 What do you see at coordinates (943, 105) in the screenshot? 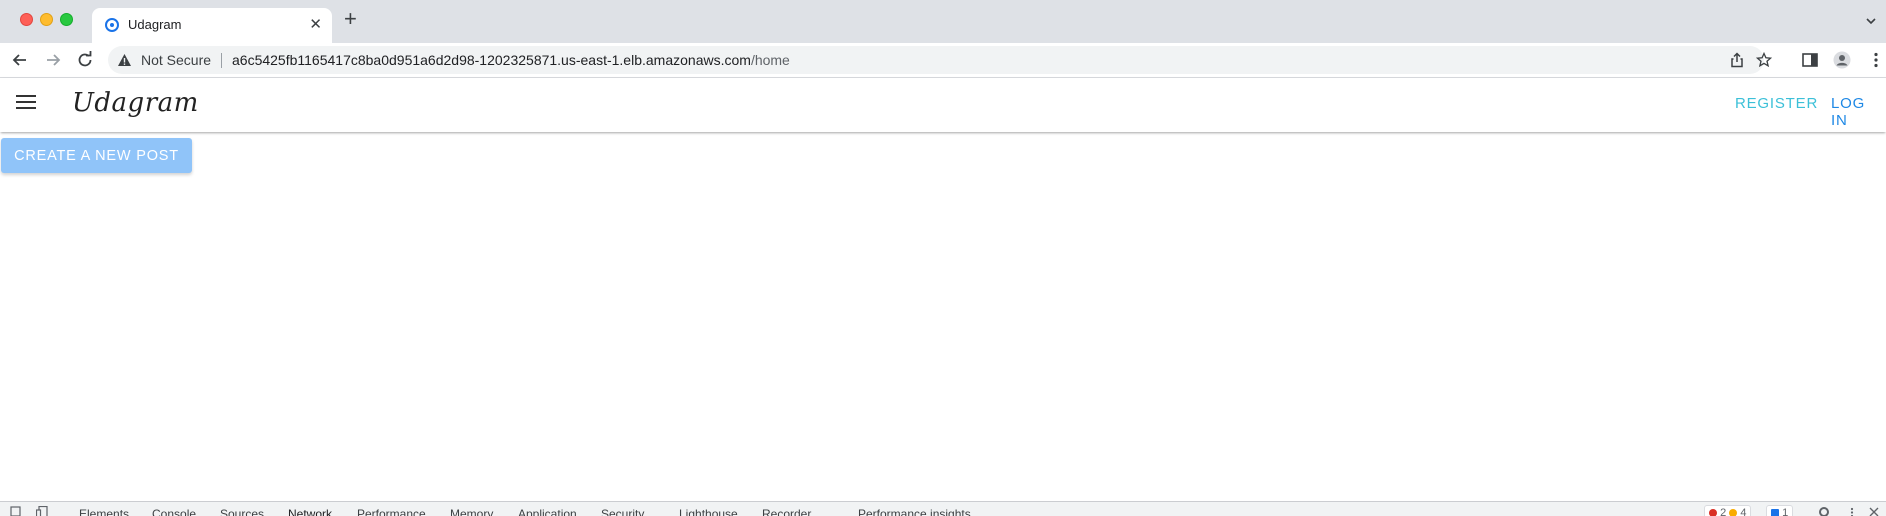
I see `app-header: Udagram REGISTER LOG IN` at bounding box center [943, 105].